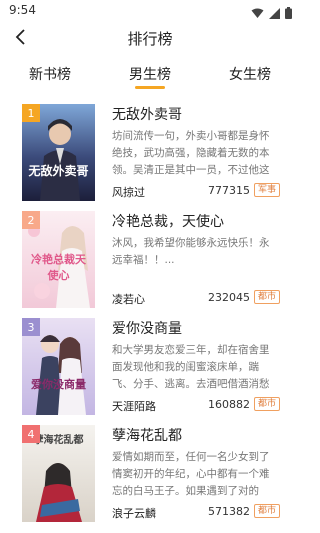 The image size is (320, 533). What do you see at coordinates (31, 113) in the screenshot?
I see `rank-badge: 1` at bounding box center [31, 113].